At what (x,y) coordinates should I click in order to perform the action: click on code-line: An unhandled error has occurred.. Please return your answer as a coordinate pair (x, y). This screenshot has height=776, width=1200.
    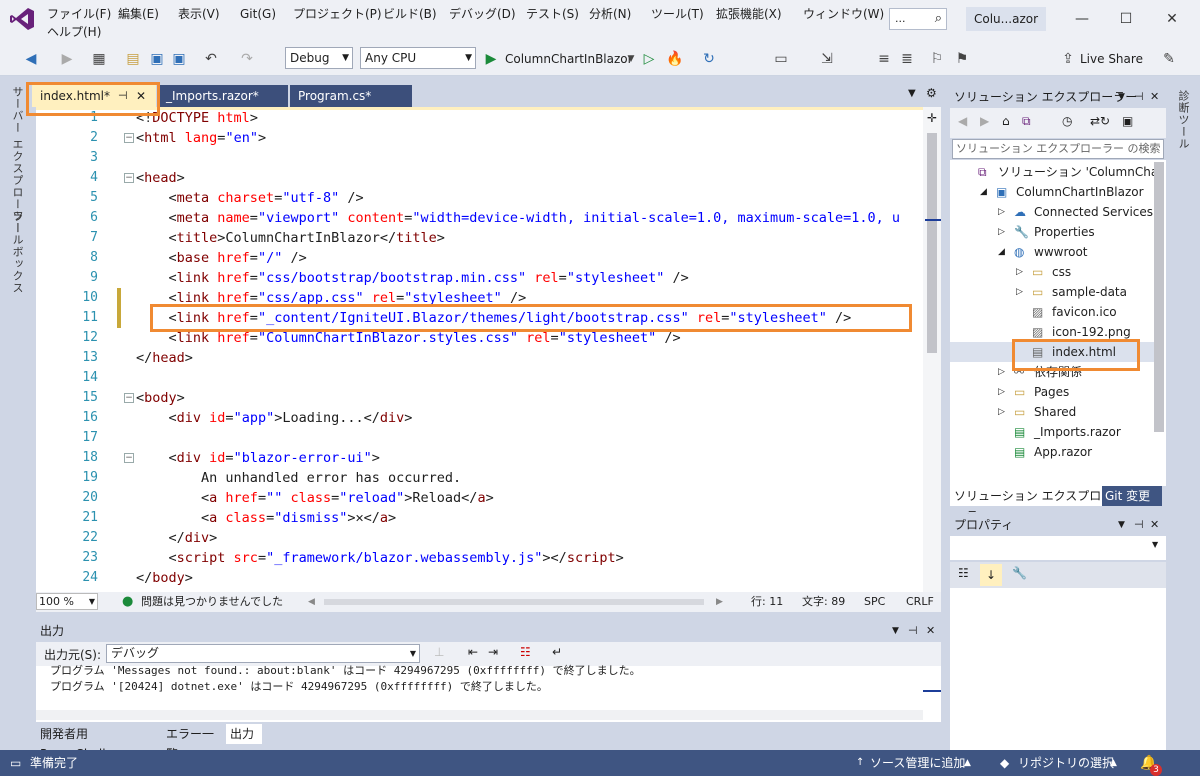
    Looking at the image, I should click on (298, 478).